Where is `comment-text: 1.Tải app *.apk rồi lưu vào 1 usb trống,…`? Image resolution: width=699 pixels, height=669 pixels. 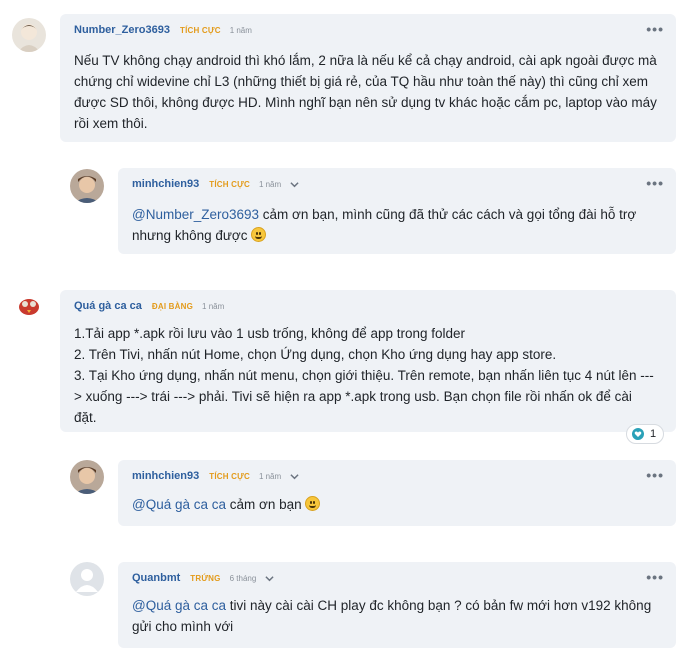 comment-text: 1.Tải app *.apk rồi lưu vào 1 usb trống,… is located at coordinates (364, 375).